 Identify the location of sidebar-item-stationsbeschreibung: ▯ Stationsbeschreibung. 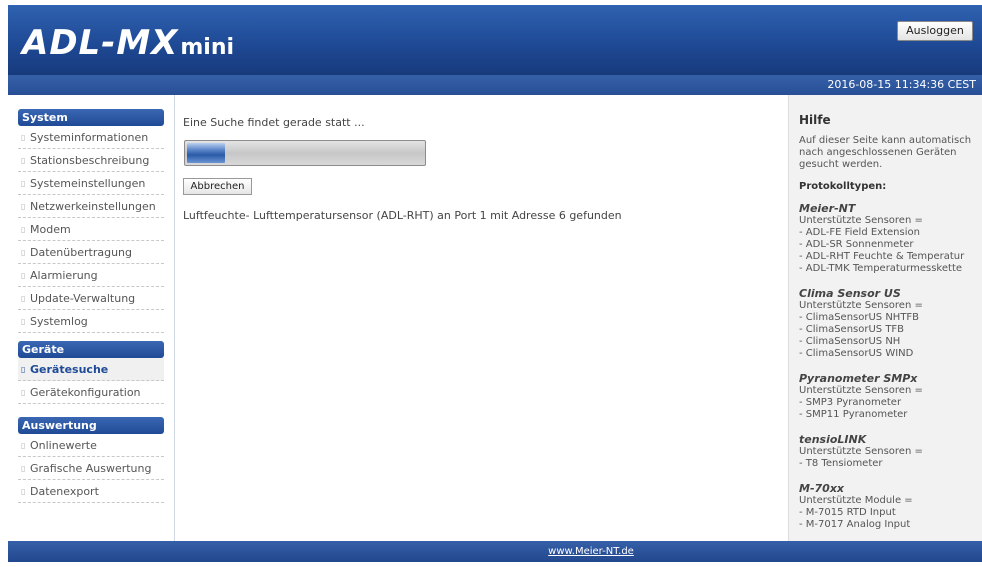
(91, 160).